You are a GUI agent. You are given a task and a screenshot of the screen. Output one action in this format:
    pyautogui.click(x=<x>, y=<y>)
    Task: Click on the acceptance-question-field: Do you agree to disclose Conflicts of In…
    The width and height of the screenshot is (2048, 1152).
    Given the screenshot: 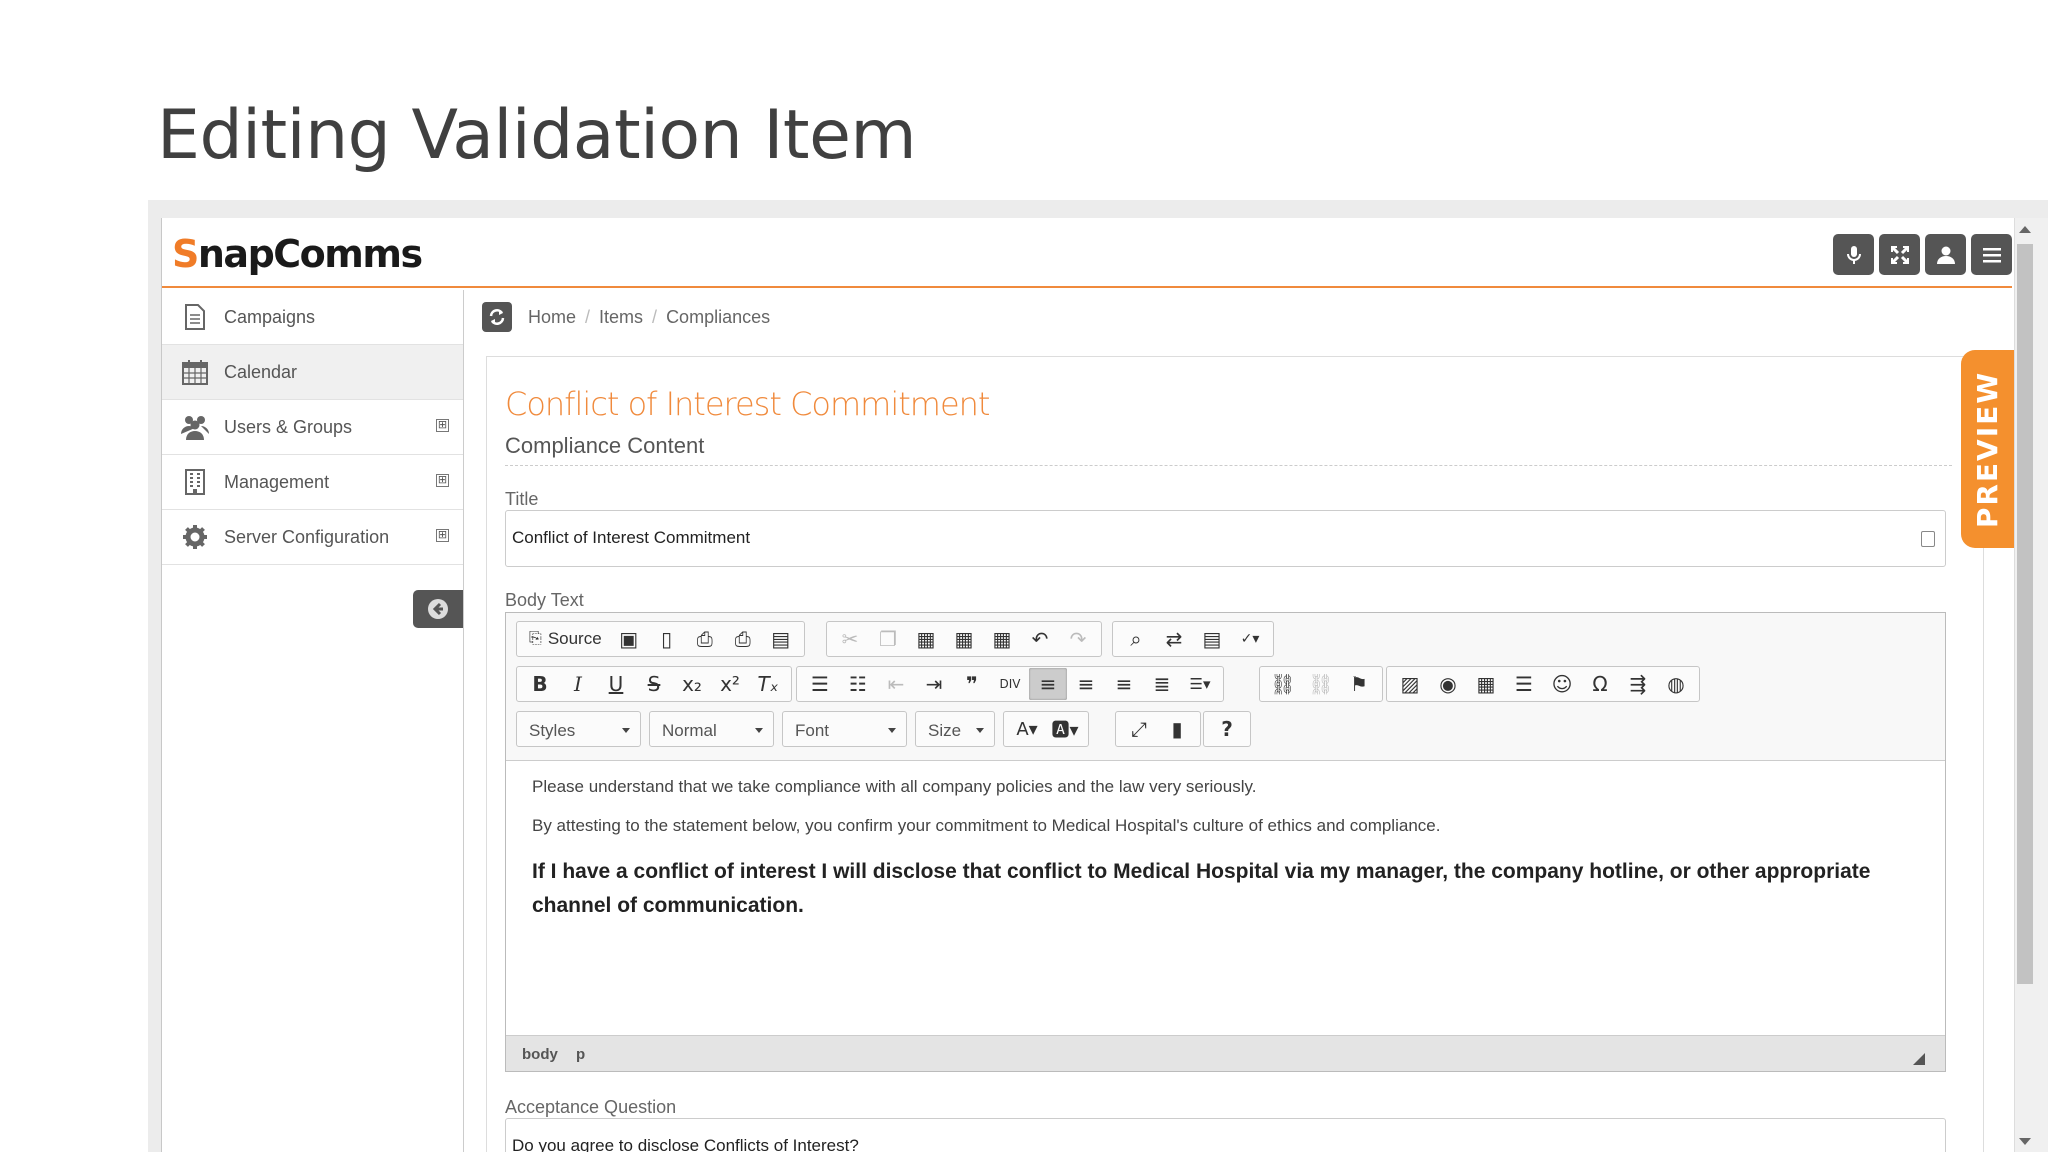 What is the action you would take?
    pyautogui.click(x=1225, y=1135)
    